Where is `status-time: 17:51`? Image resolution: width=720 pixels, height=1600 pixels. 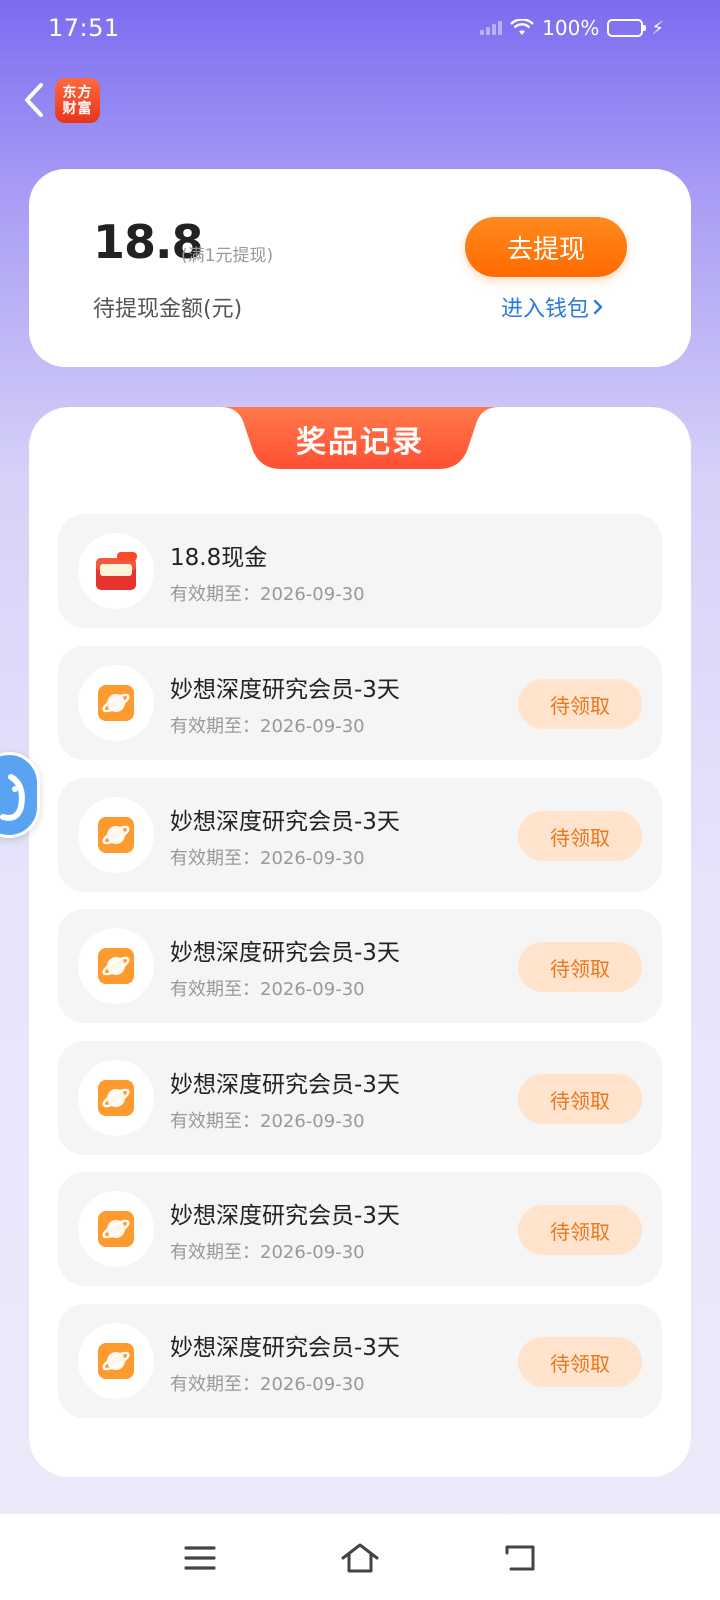
status-time: 17:51 is located at coordinates (84, 28).